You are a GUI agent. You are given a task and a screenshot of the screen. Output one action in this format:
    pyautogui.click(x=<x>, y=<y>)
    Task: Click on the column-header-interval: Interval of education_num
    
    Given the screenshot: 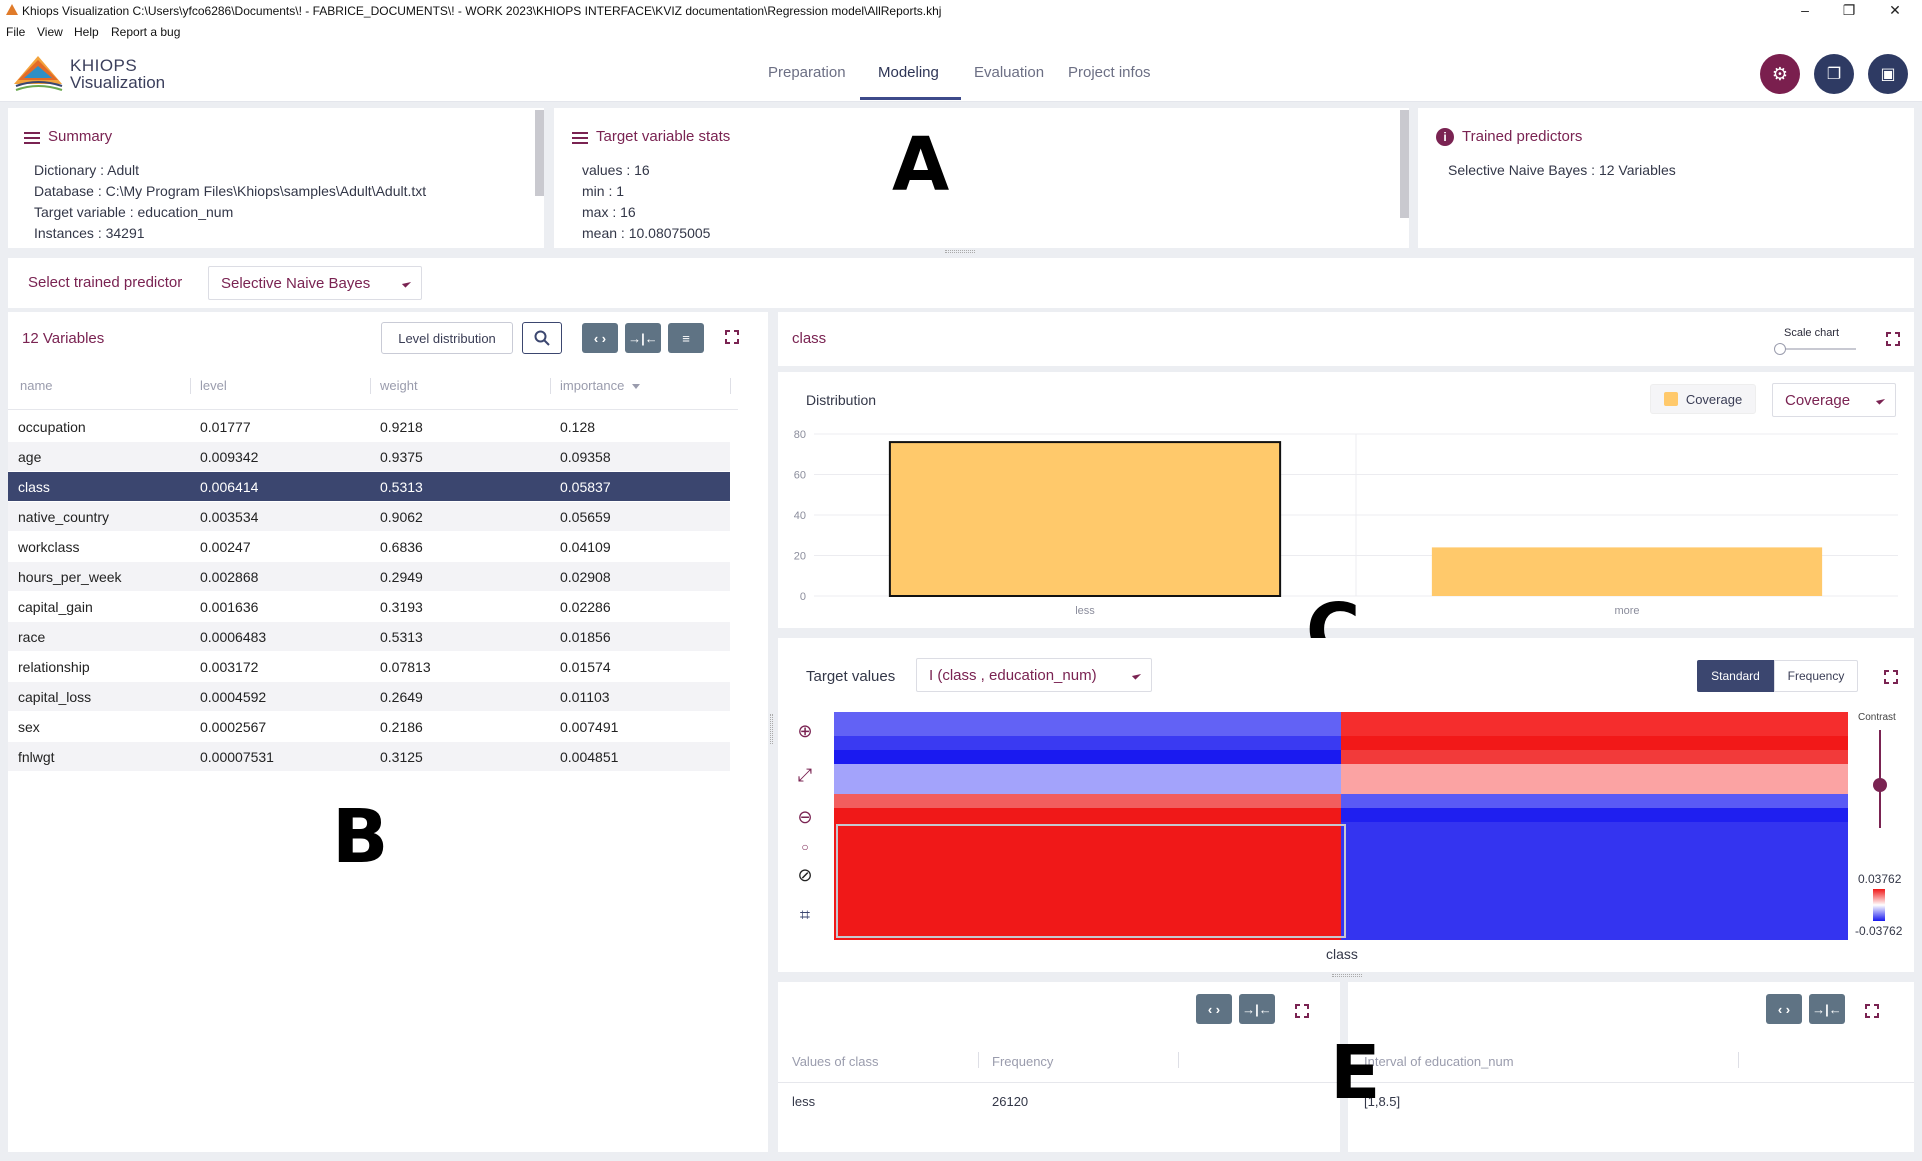 What is the action you would take?
    pyautogui.click(x=1439, y=1061)
    